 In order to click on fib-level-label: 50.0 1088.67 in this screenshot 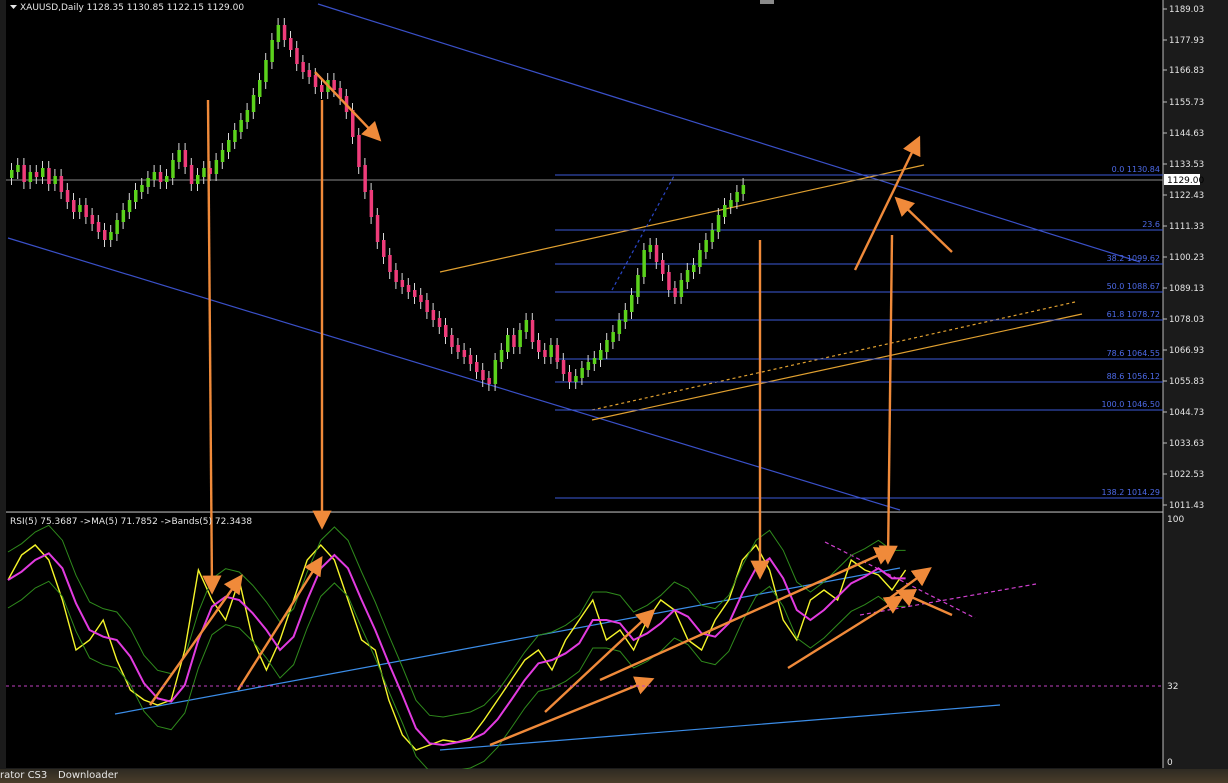, I will do `click(1133, 286)`.